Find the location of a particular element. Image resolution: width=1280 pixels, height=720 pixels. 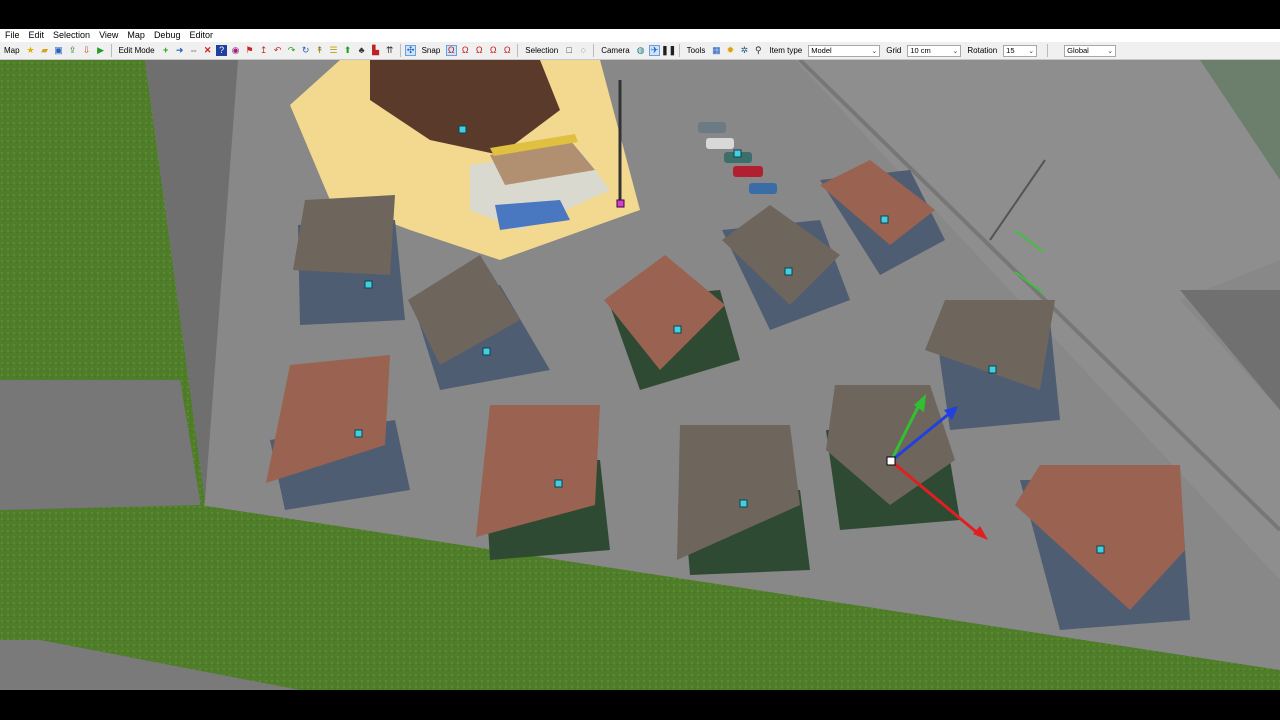

snap-magnet-icon: Ω is located at coordinates (479, 50).